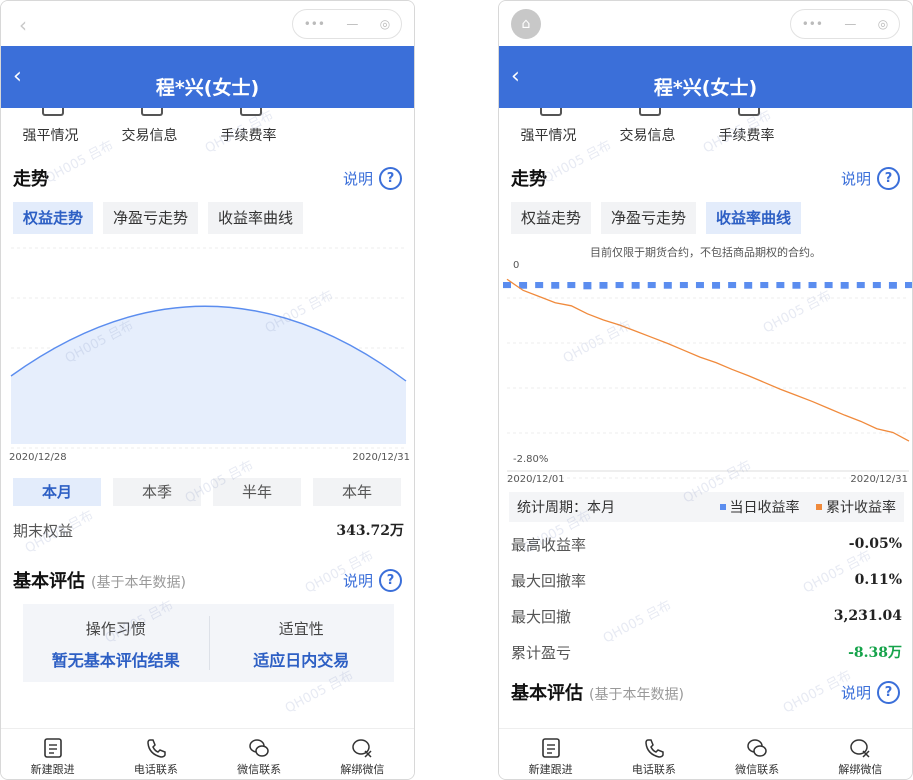 This screenshot has width=913, height=780. What do you see at coordinates (57, 492) in the screenshot?
I see `period-month: 本月` at bounding box center [57, 492].